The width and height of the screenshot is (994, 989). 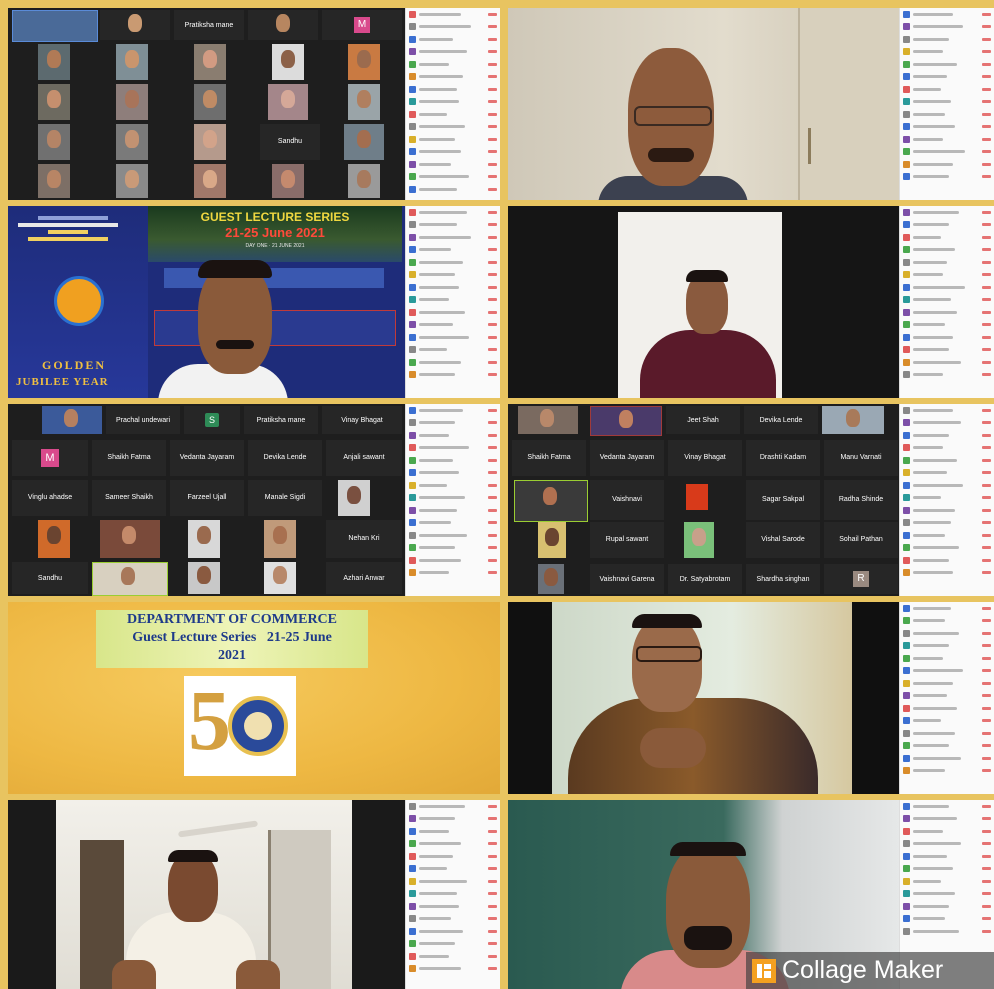 I want to click on info-band, so click(x=275, y=328).